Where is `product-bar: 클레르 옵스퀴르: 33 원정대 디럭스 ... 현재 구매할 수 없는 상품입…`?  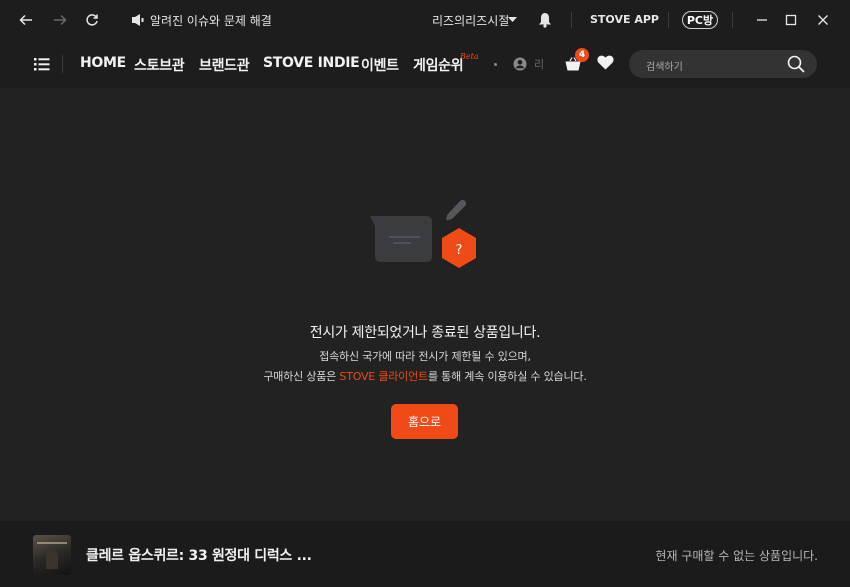 product-bar: 클레르 옵스퀴르: 33 원정대 디럭스 ... 현재 구매할 수 없는 상품입… is located at coordinates (425, 554).